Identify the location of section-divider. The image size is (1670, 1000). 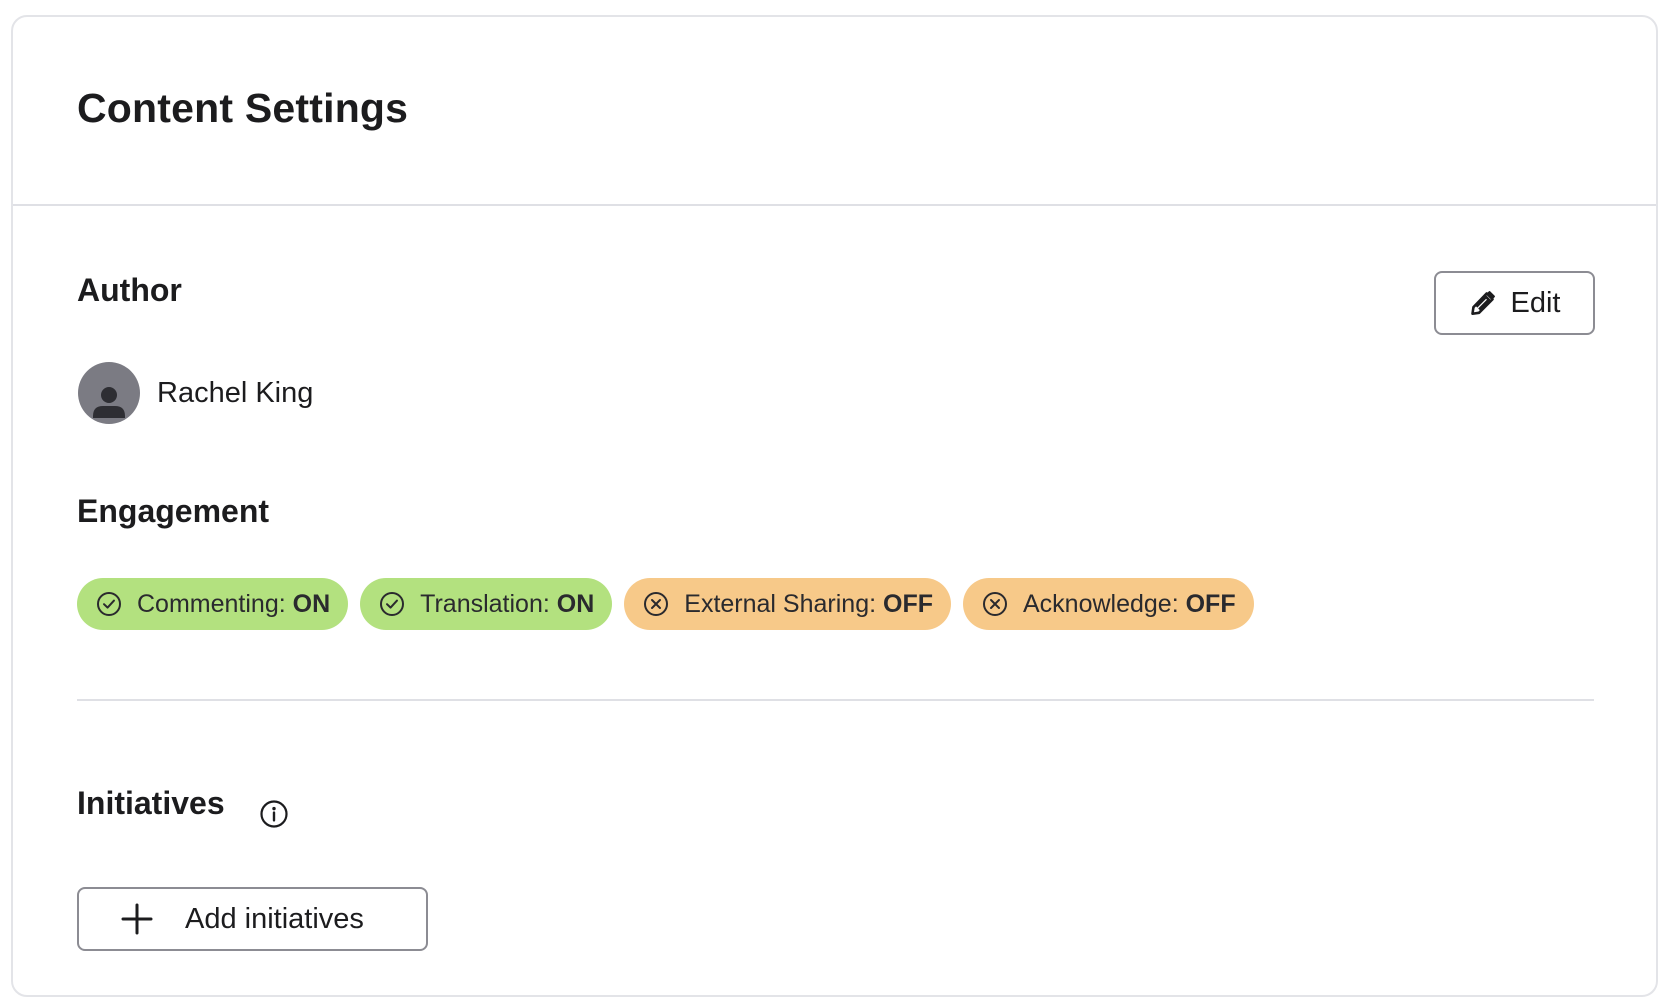
(835, 700).